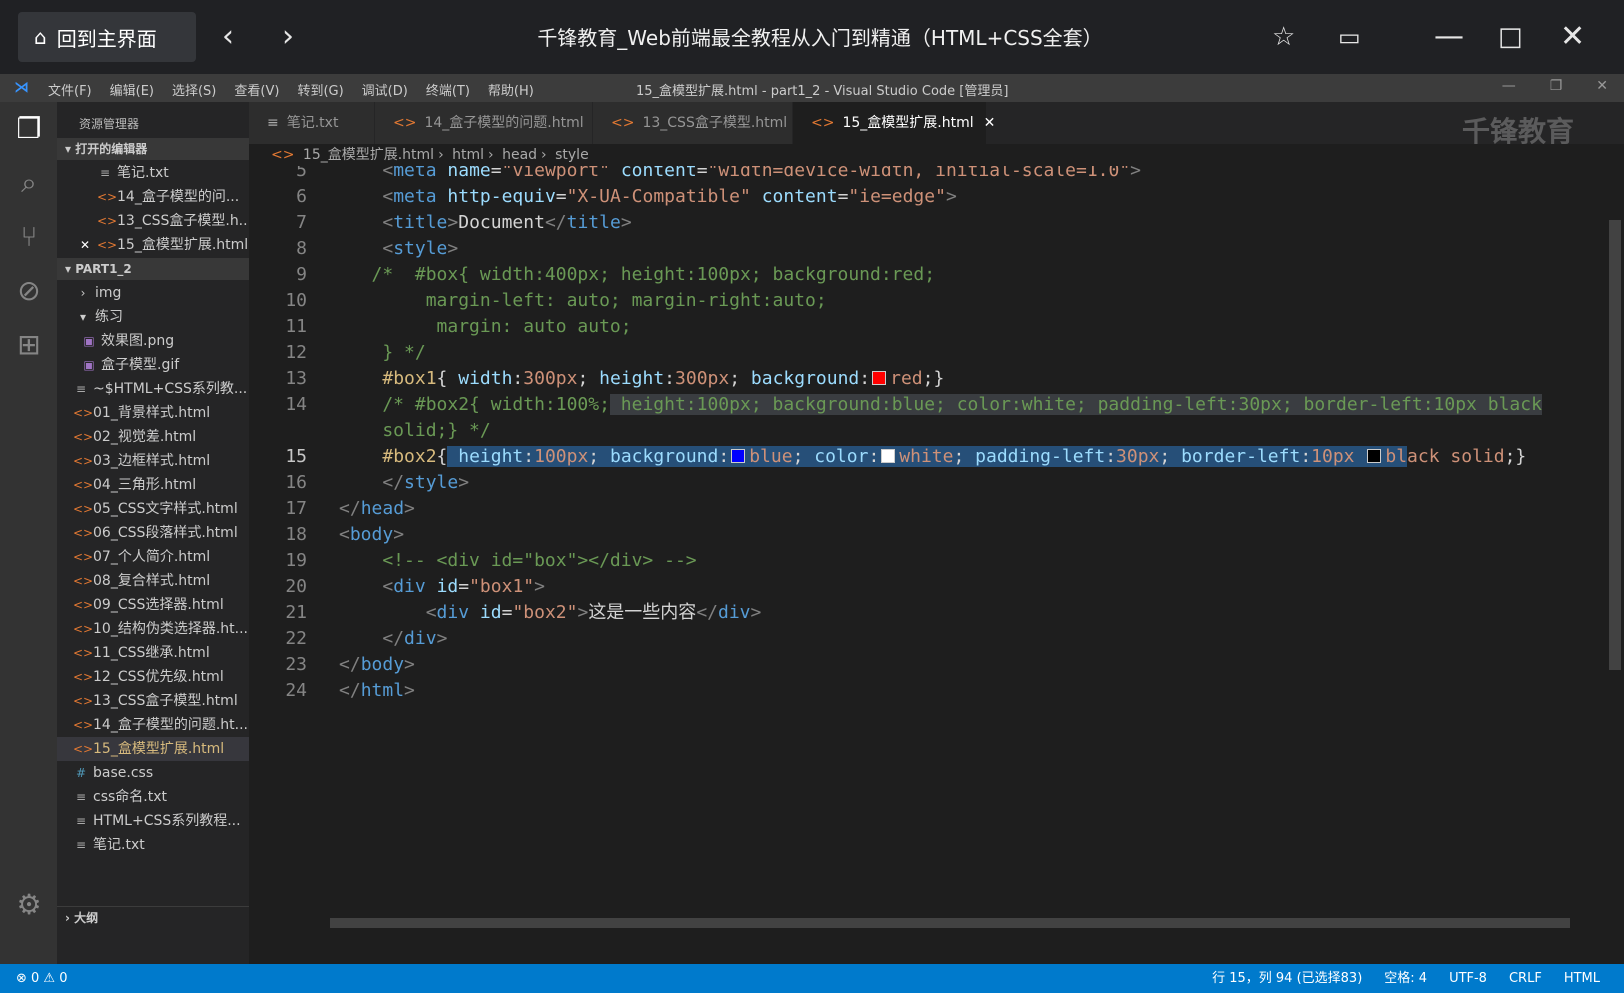 This screenshot has width=1624, height=993. I want to click on menu-help: 帮助(H), so click(511, 89).